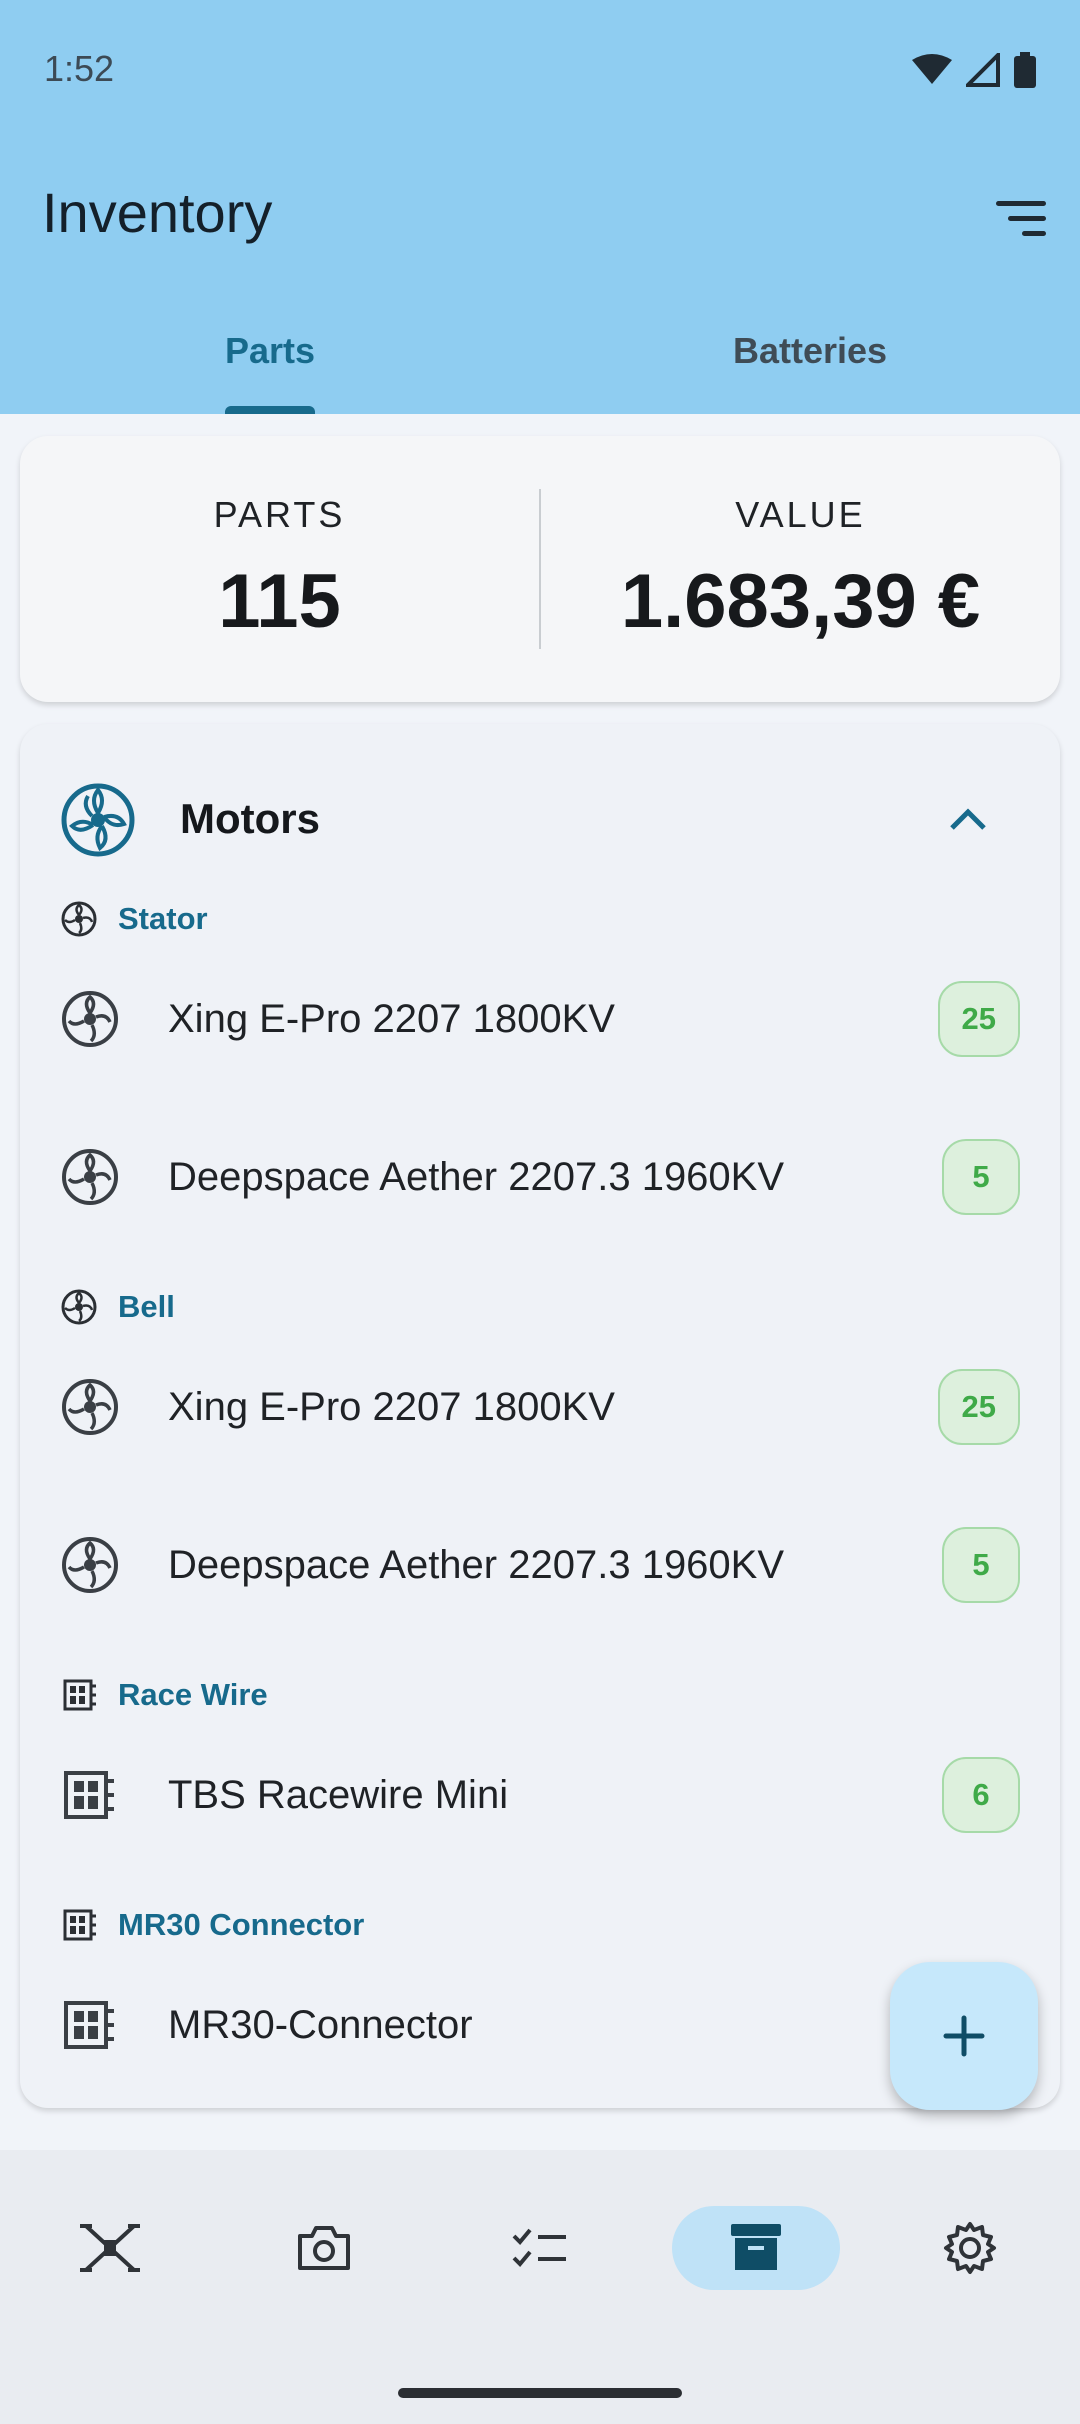  I want to click on gear-icon, so click(970, 2248).